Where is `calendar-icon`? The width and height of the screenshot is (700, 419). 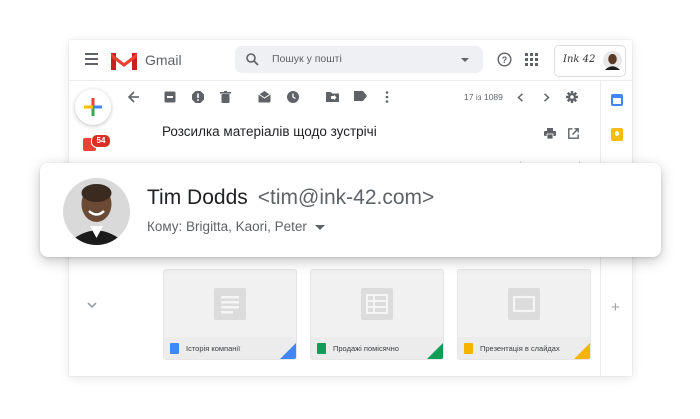 calendar-icon is located at coordinates (617, 100).